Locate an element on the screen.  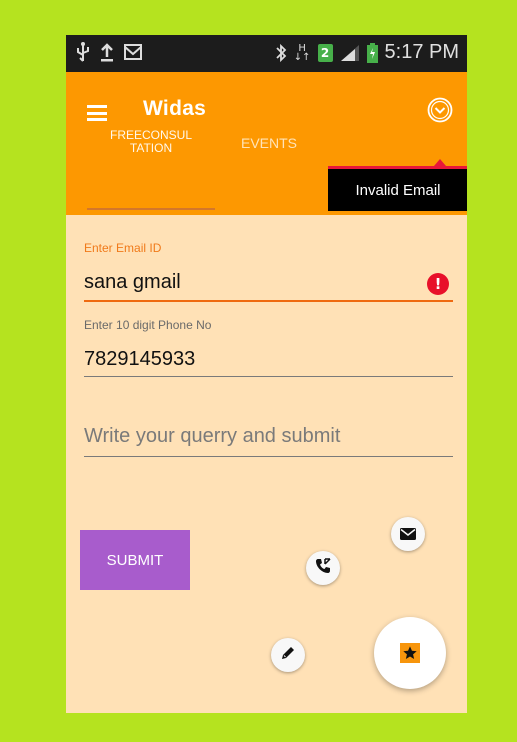
query-input: Write your querry and submit is located at coordinates (212, 436).